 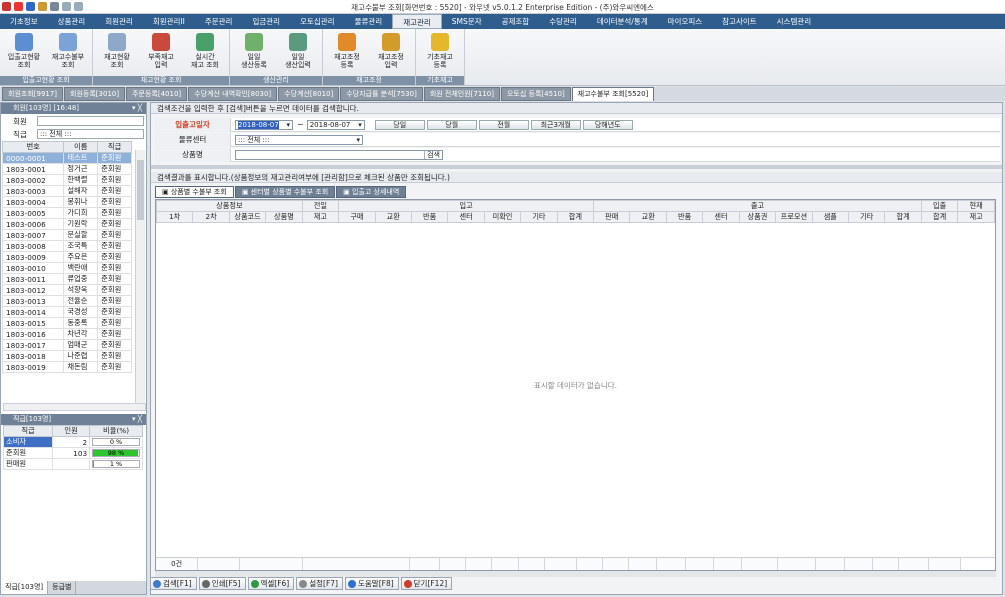 What do you see at coordinates (757, 217) in the screenshot?
I see `column-header: 상품권` at bounding box center [757, 217].